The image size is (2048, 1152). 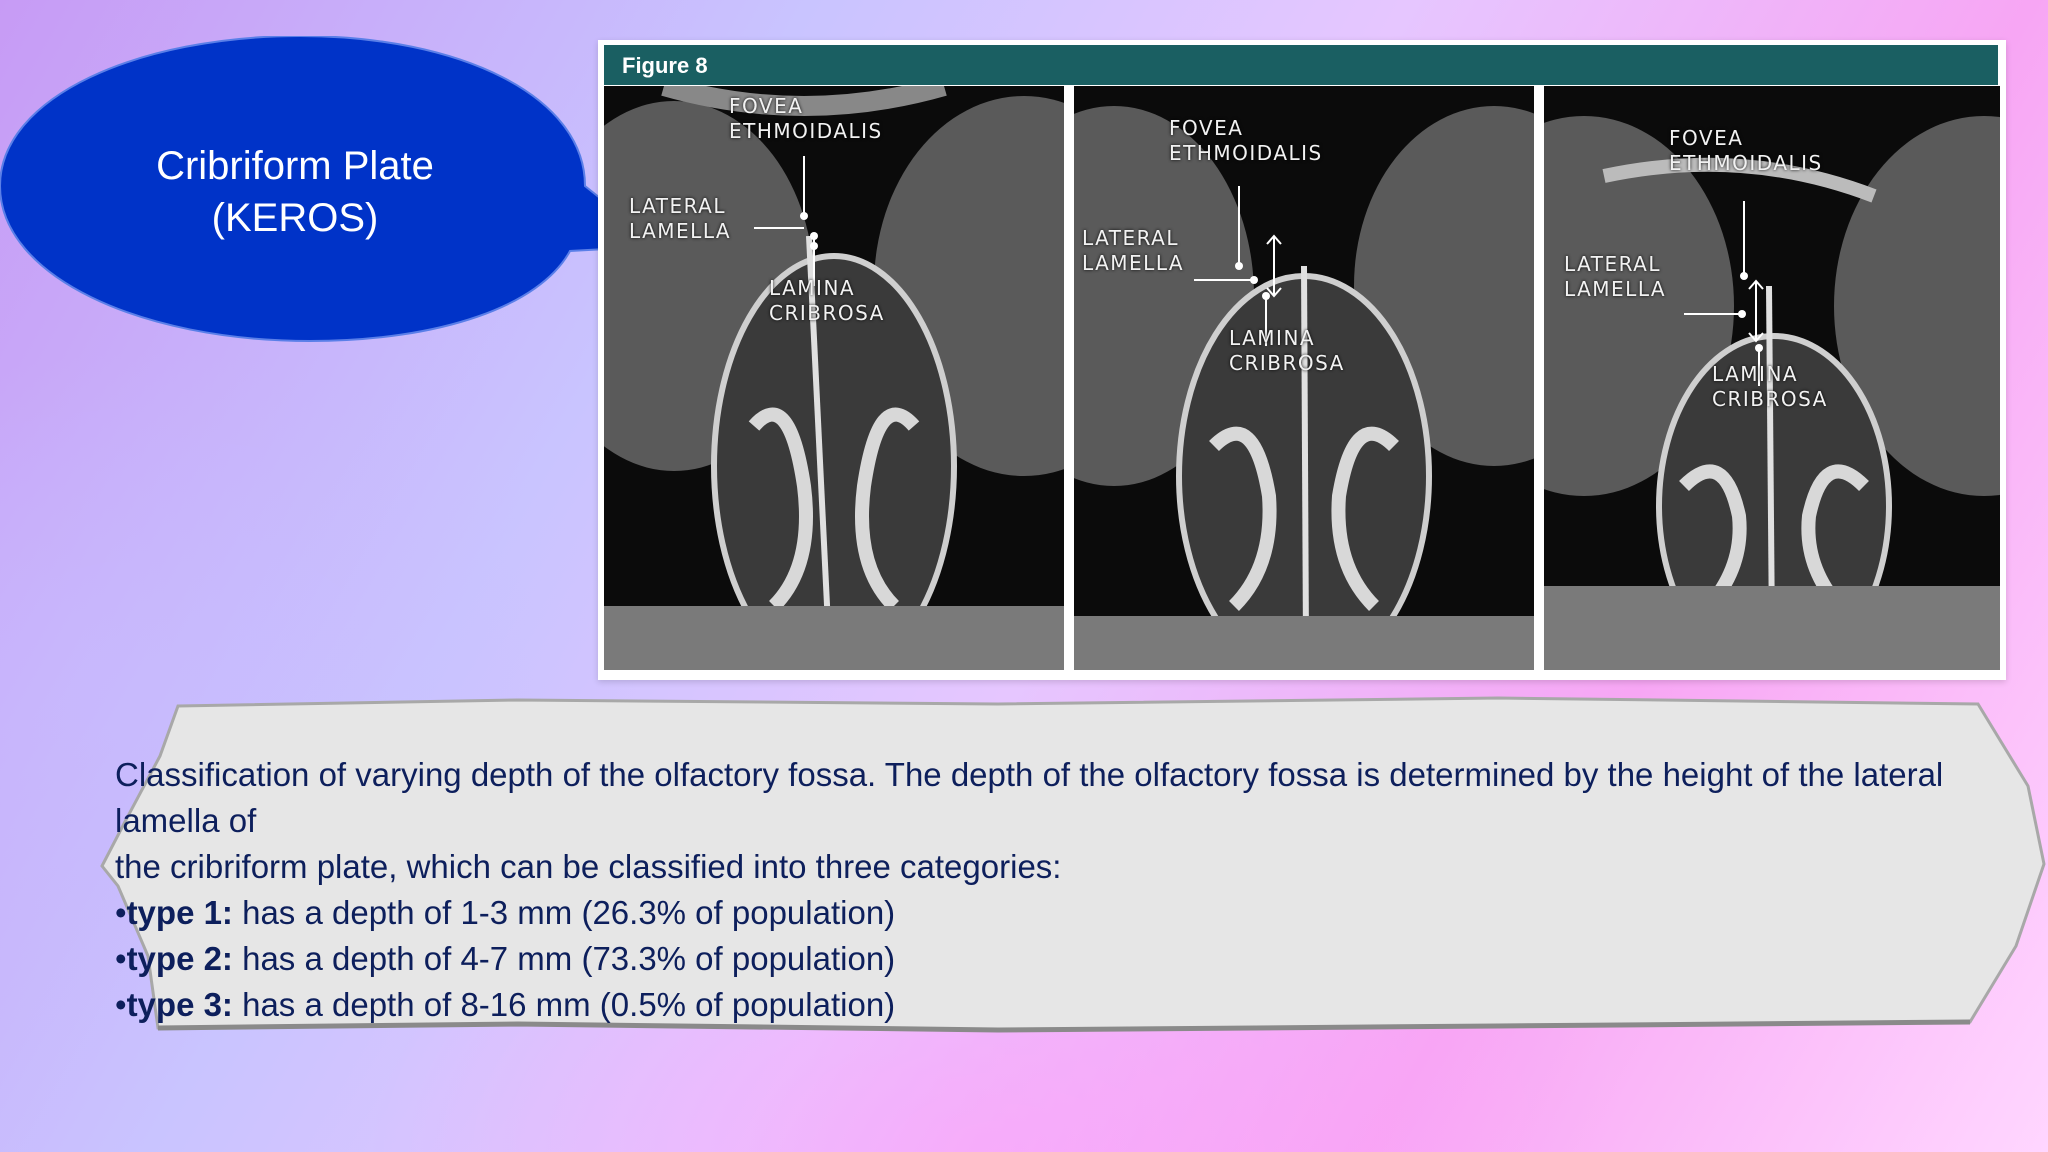 I want to click on lamina-label-3-line-2: CRIBROSA, so click(x=1770, y=399).